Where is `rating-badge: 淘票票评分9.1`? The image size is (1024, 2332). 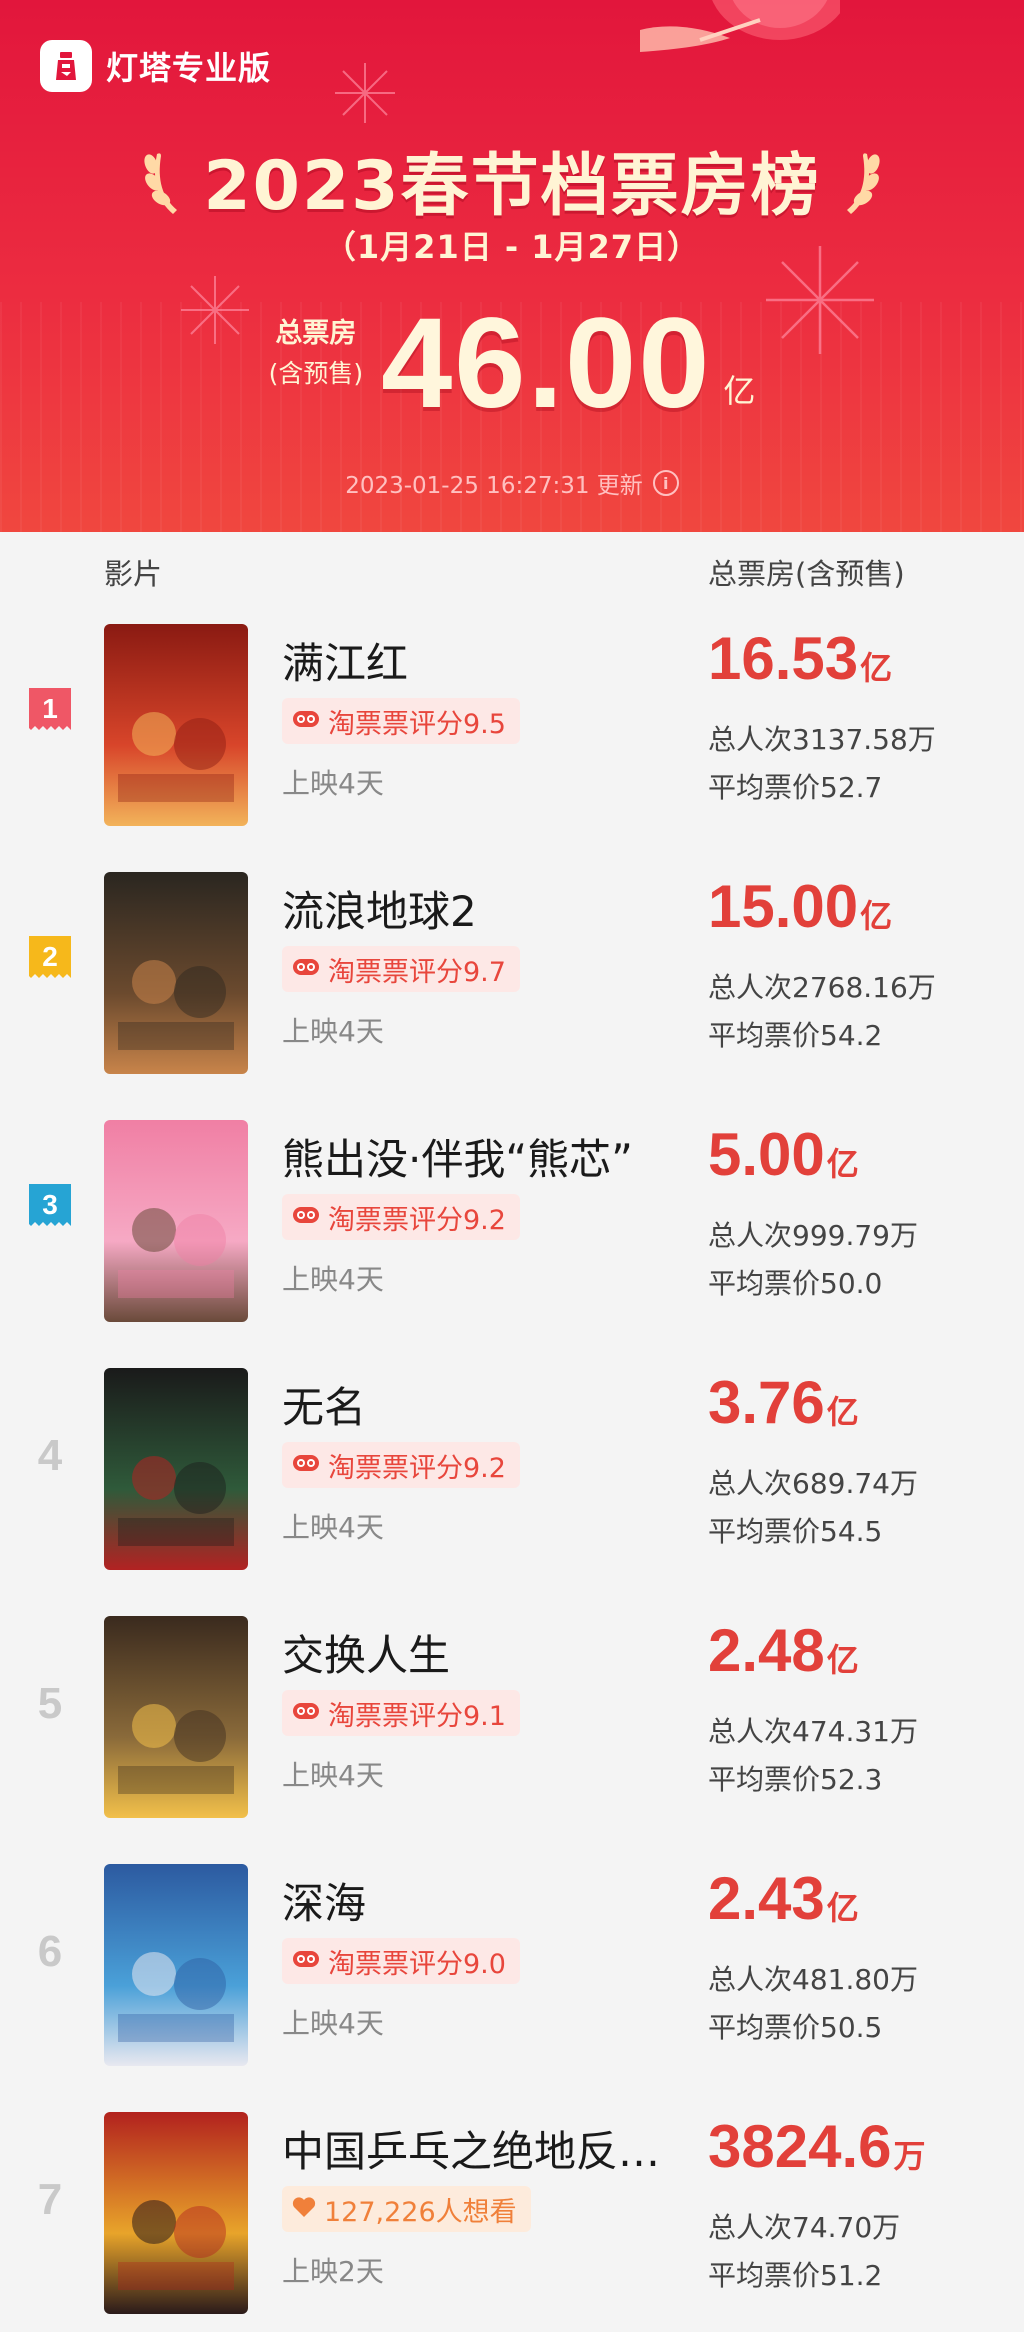
rating-badge: 淘票票评分9.1 is located at coordinates (401, 1713).